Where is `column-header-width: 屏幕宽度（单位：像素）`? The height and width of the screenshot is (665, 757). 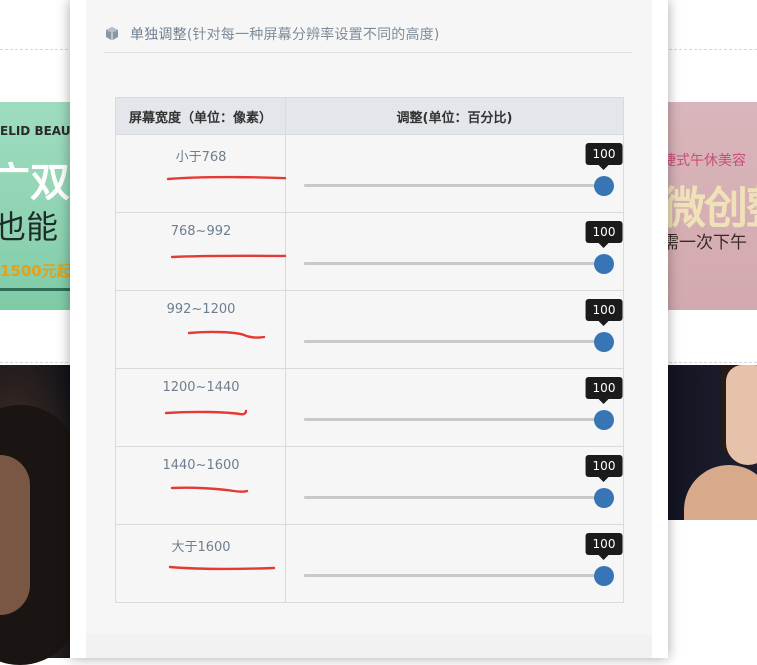 column-header-width: 屏幕宽度（单位：像素） is located at coordinates (200, 116).